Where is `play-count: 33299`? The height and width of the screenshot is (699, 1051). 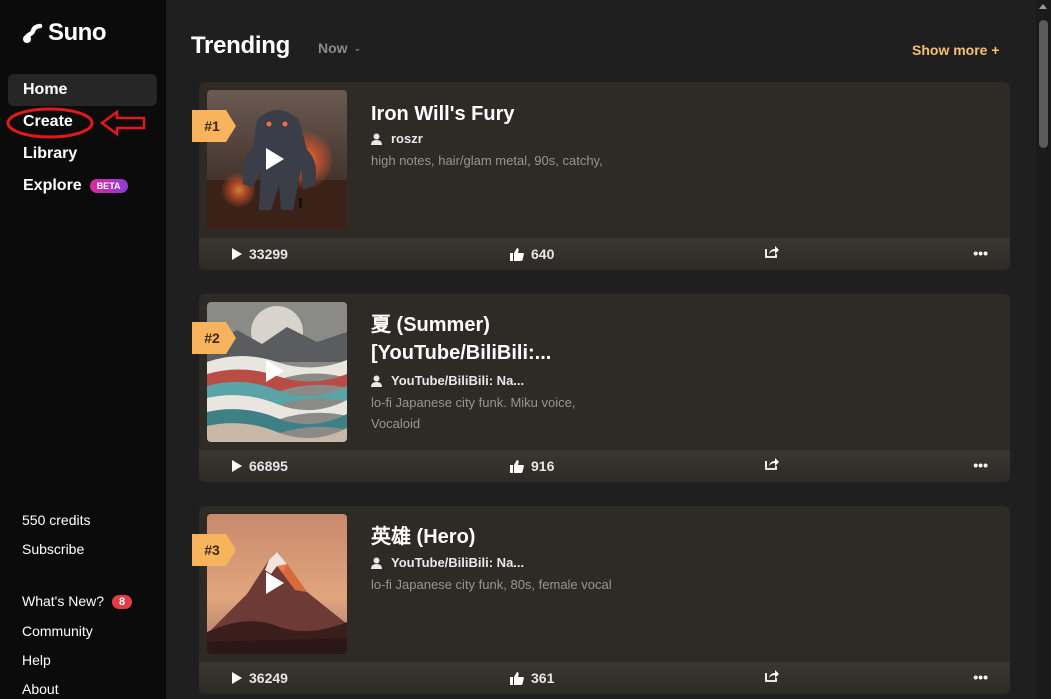 play-count: 33299 is located at coordinates (260, 254).